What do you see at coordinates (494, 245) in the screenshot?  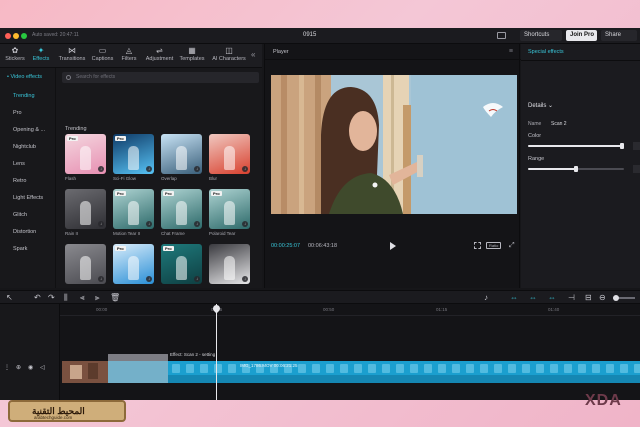 I see `ratio-button: Ratio` at bounding box center [494, 245].